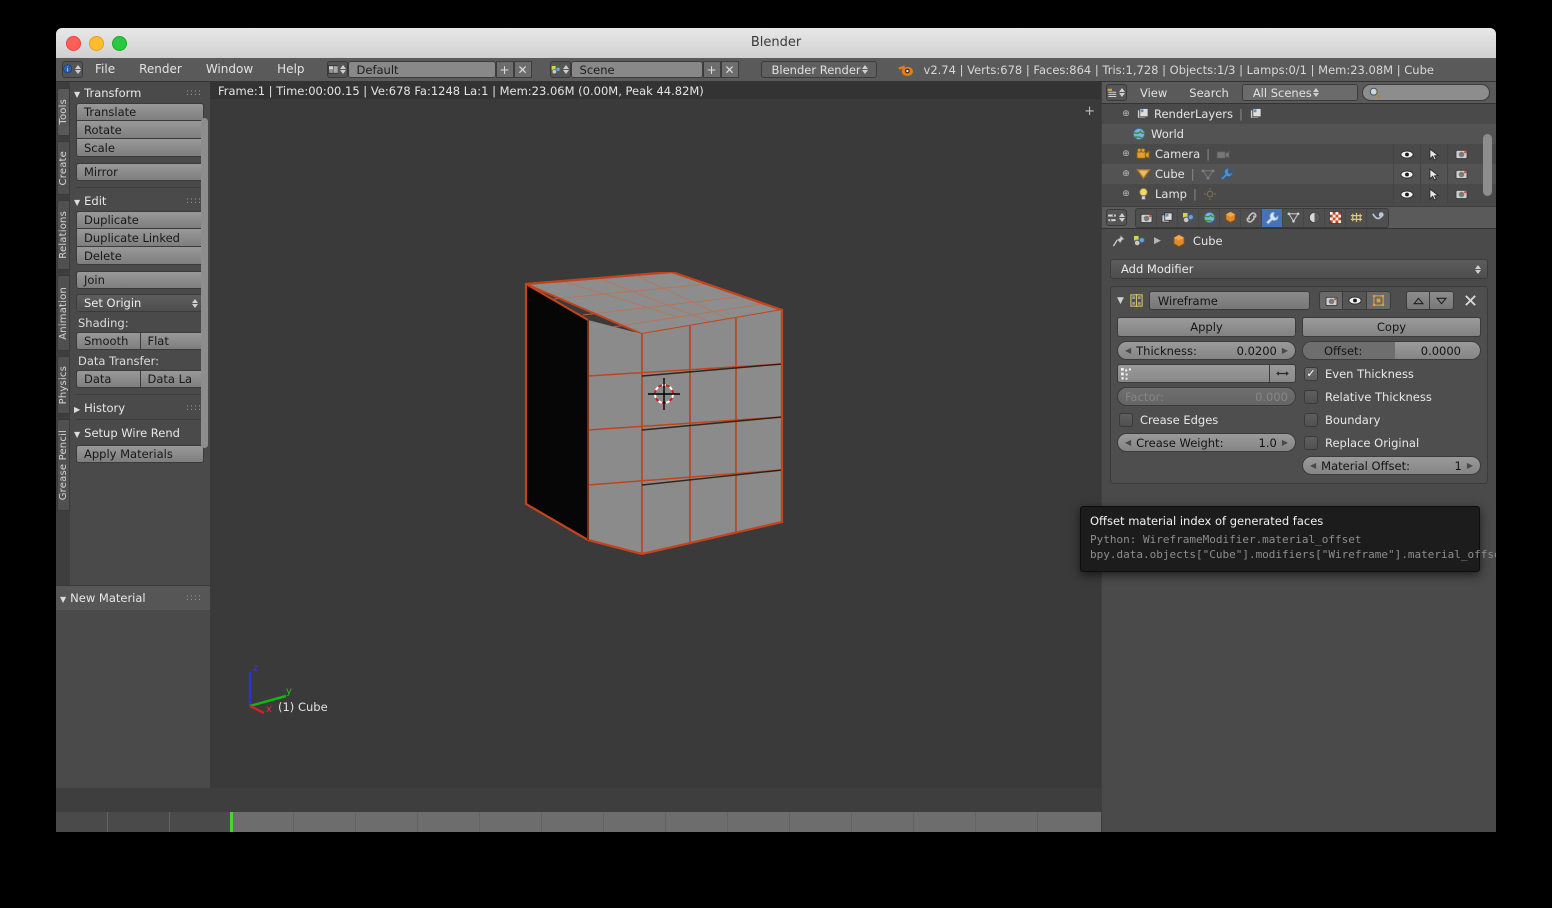 The width and height of the screenshot is (1552, 908). I want to click on tool-tab-physics: Physics, so click(63, 385).